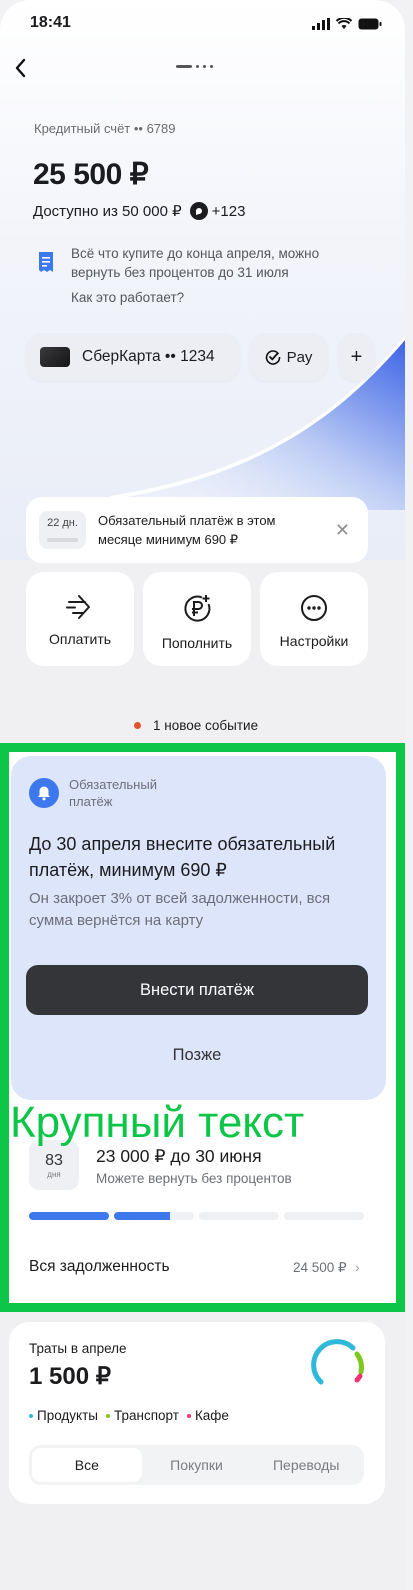  Describe the element at coordinates (87, 1465) in the screenshot. I see `tab-all: Все` at that location.